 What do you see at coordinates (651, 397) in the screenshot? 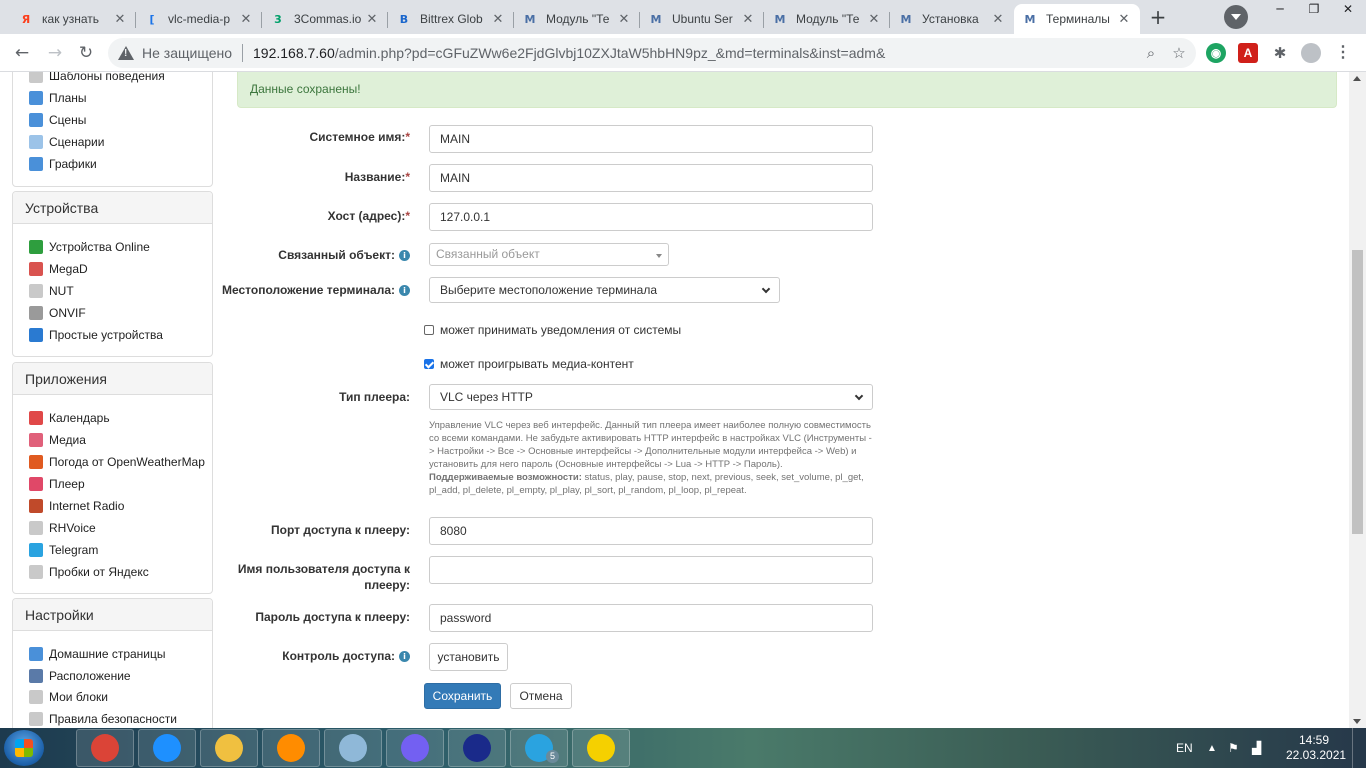
I see `player-type-select: VLC через HTTP` at bounding box center [651, 397].